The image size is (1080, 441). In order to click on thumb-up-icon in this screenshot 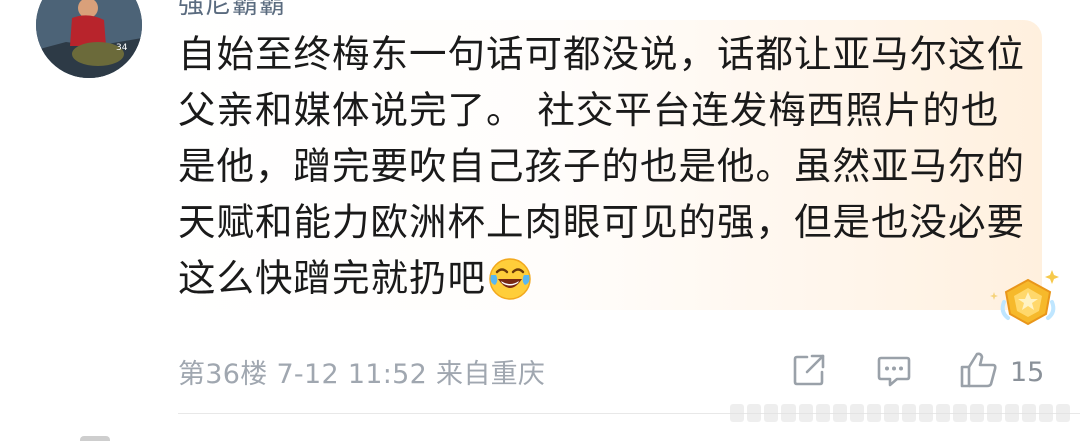, I will do `click(979, 372)`.